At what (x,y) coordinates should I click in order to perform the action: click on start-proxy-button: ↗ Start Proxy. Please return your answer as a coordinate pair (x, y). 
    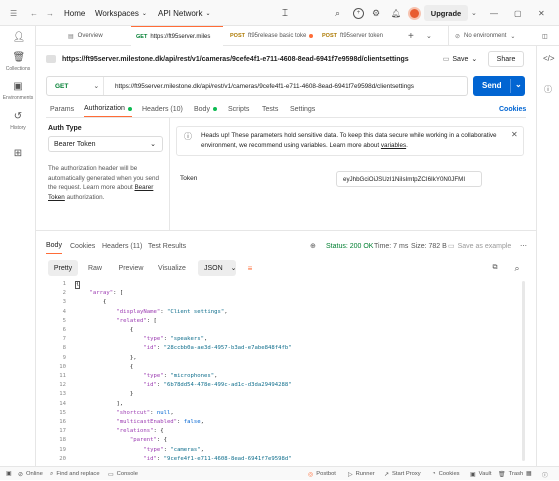
    Looking at the image, I should click on (402, 474).